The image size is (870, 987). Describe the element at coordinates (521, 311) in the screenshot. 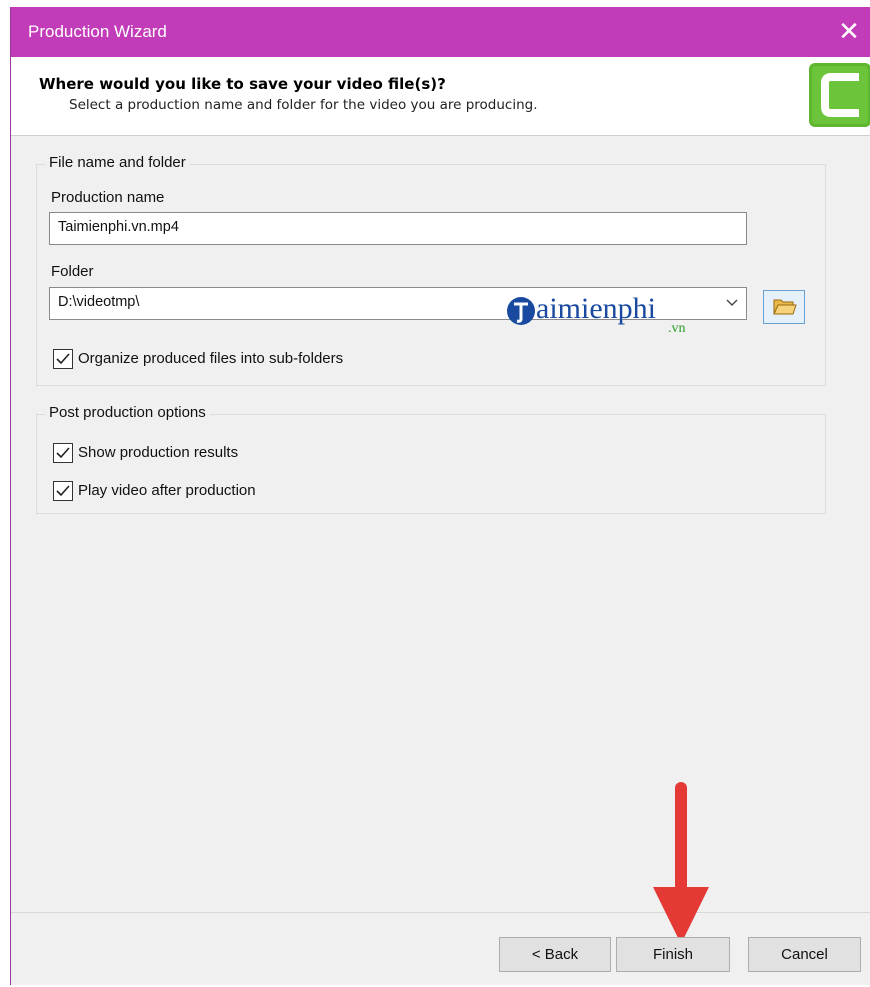

I see `watermark-logo-icon` at that location.